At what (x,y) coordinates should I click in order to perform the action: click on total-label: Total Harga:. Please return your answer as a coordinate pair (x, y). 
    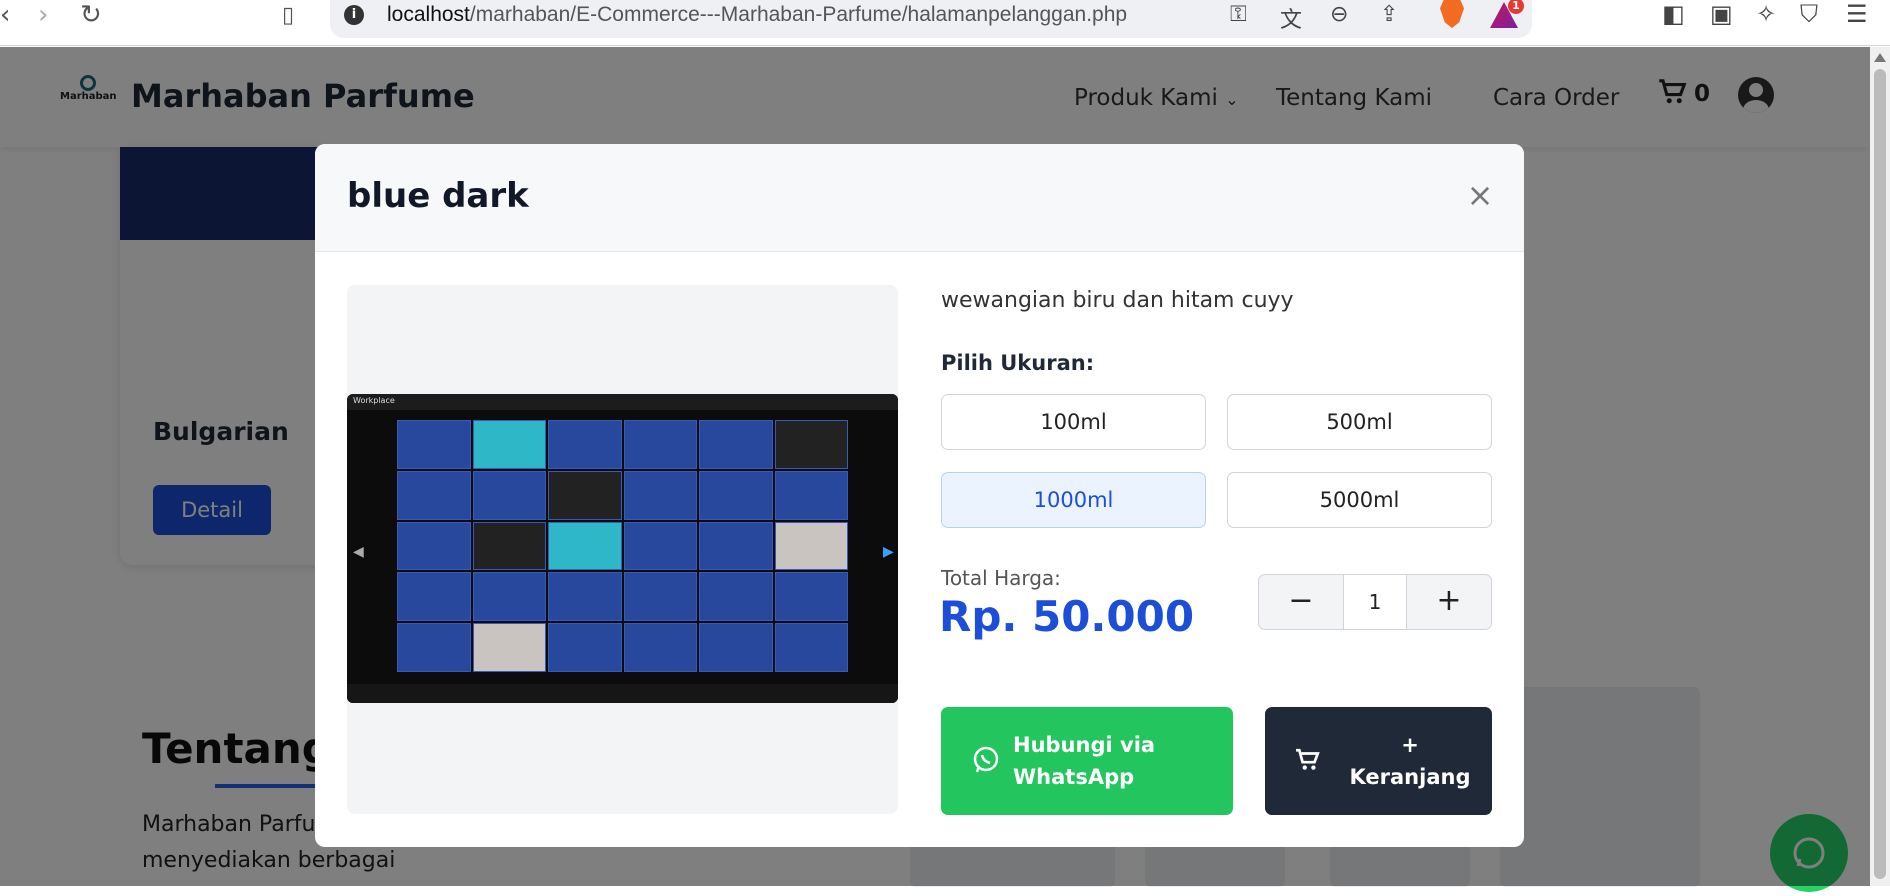
    Looking at the image, I should click on (1001, 578).